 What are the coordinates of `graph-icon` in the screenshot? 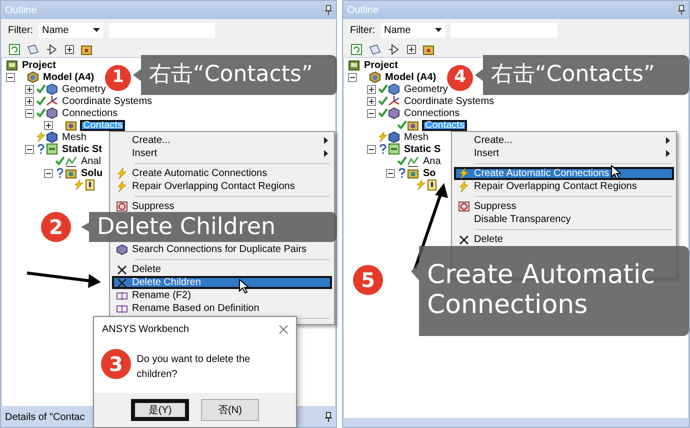 It's located at (413, 161).